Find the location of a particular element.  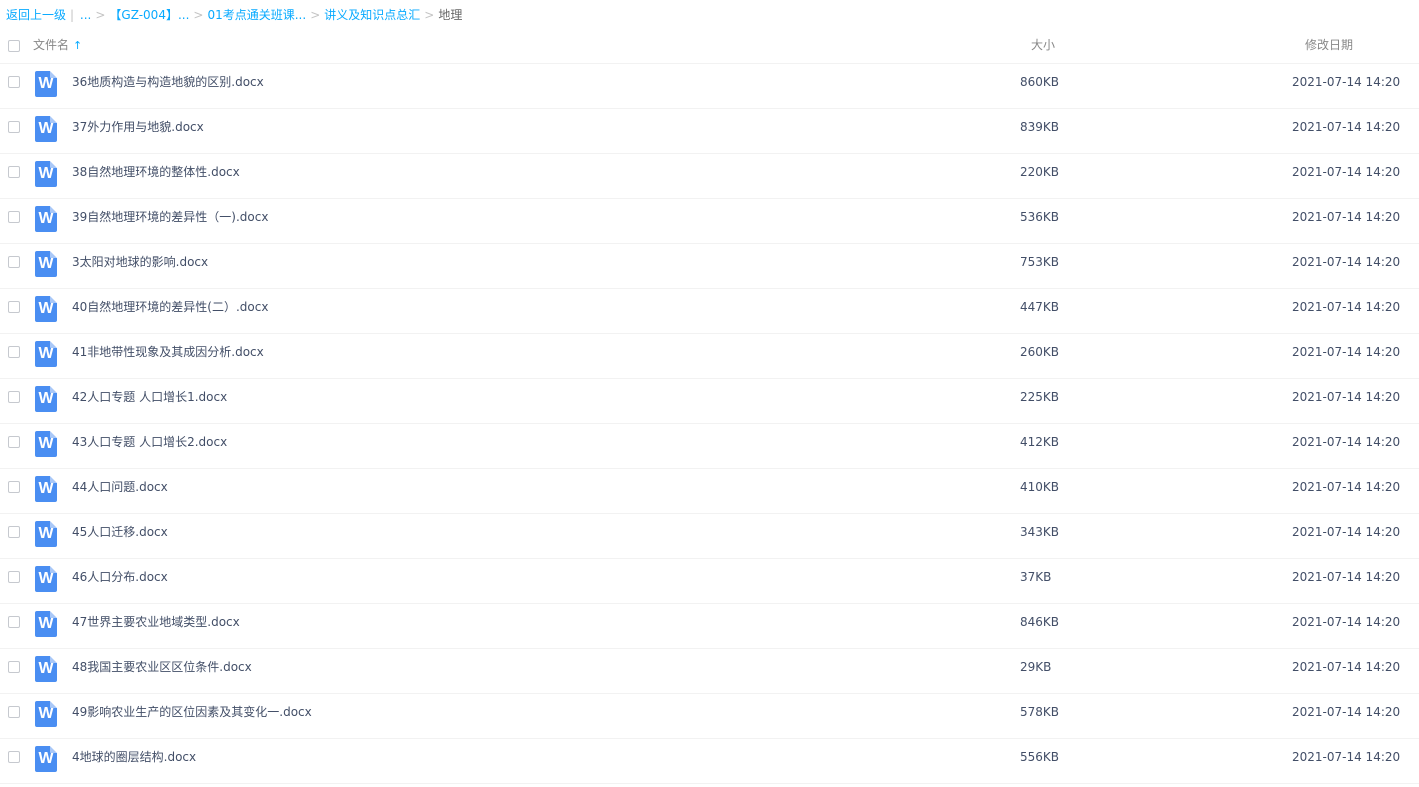

file-size: 846KB is located at coordinates (1040, 622).